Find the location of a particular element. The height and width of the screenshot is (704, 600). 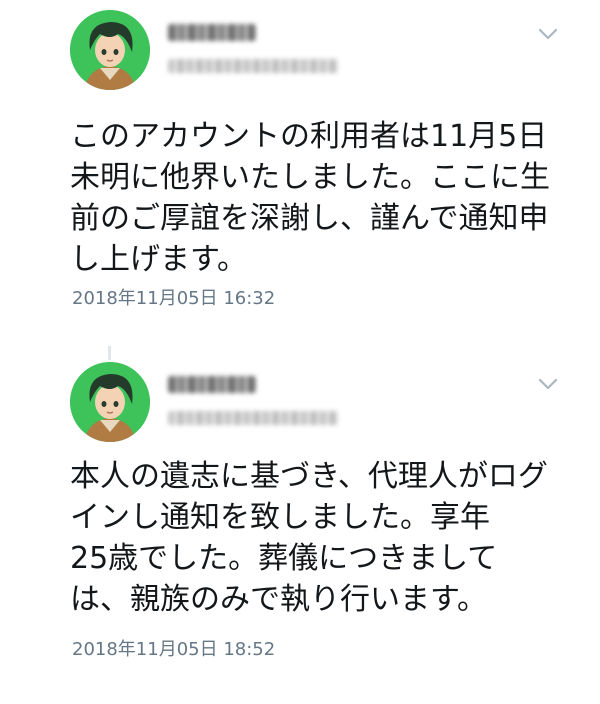

timestamp: 2018年11月05日 18:52 is located at coordinates (173, 648).